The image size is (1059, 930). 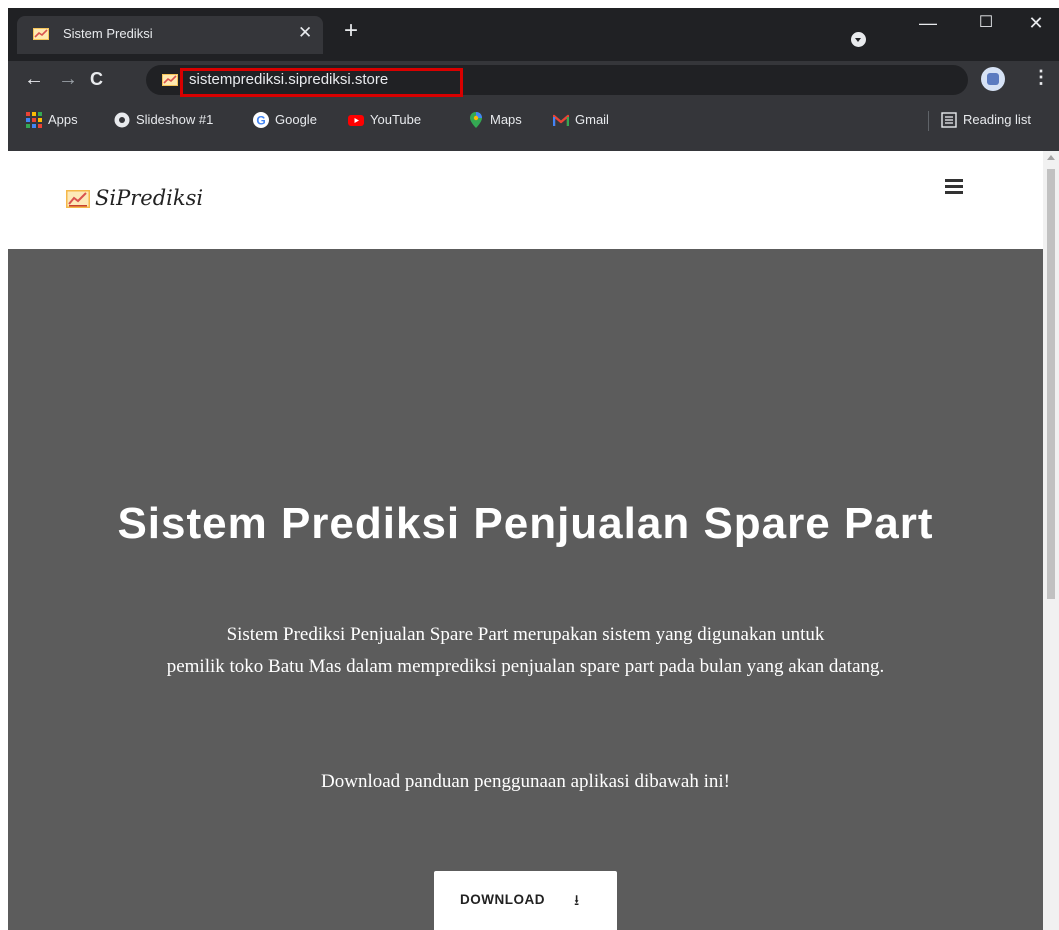 What do you see at coordinates (1051, 157) in the screenshot?
I see `scroll-up-arrow-icon` at bounding box center [1051, 157].